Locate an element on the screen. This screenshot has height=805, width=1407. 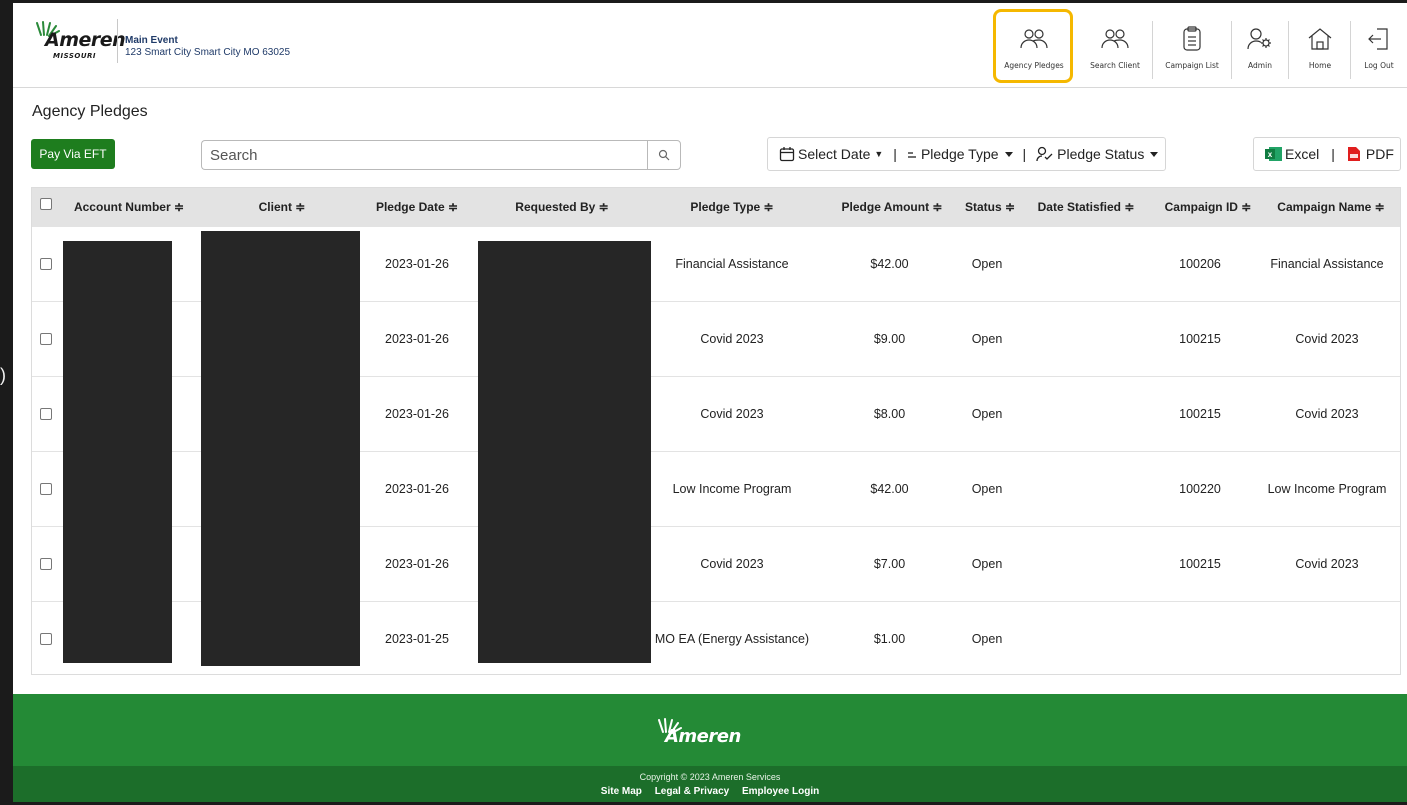
search-icon is located at coordinates (664, 155).